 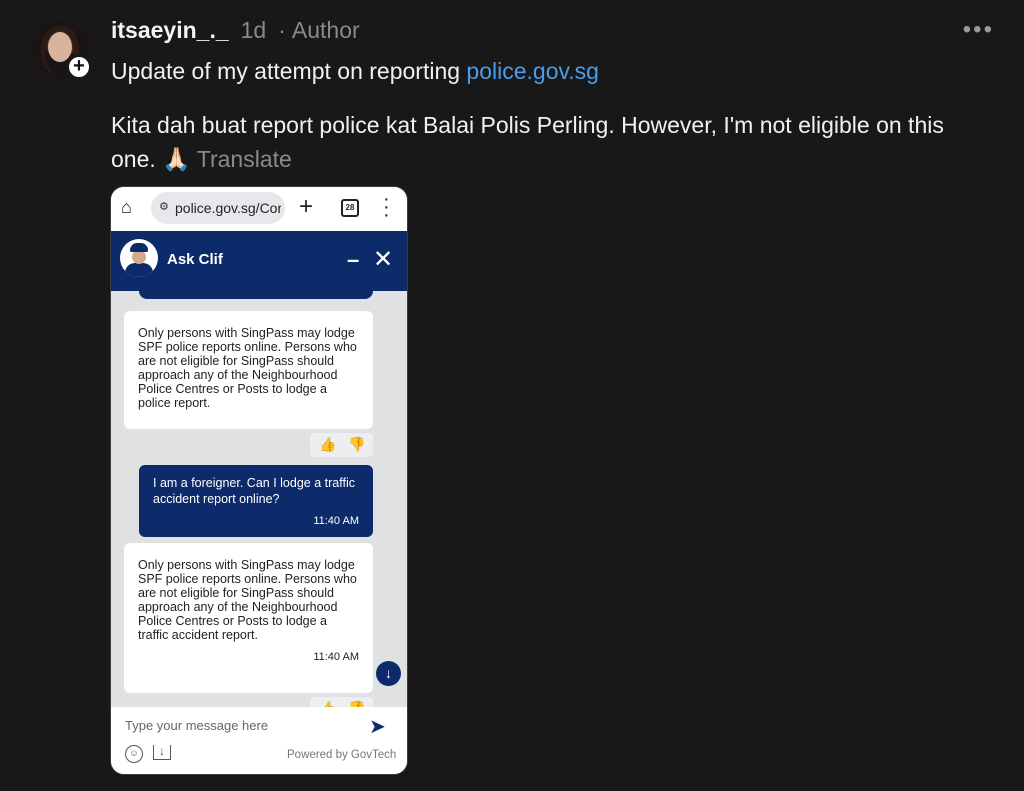 What do you see at coordinates (532, 71) in the screenshot?
I see `police-link: police.gov.sg` at bounding box center [532, 71].